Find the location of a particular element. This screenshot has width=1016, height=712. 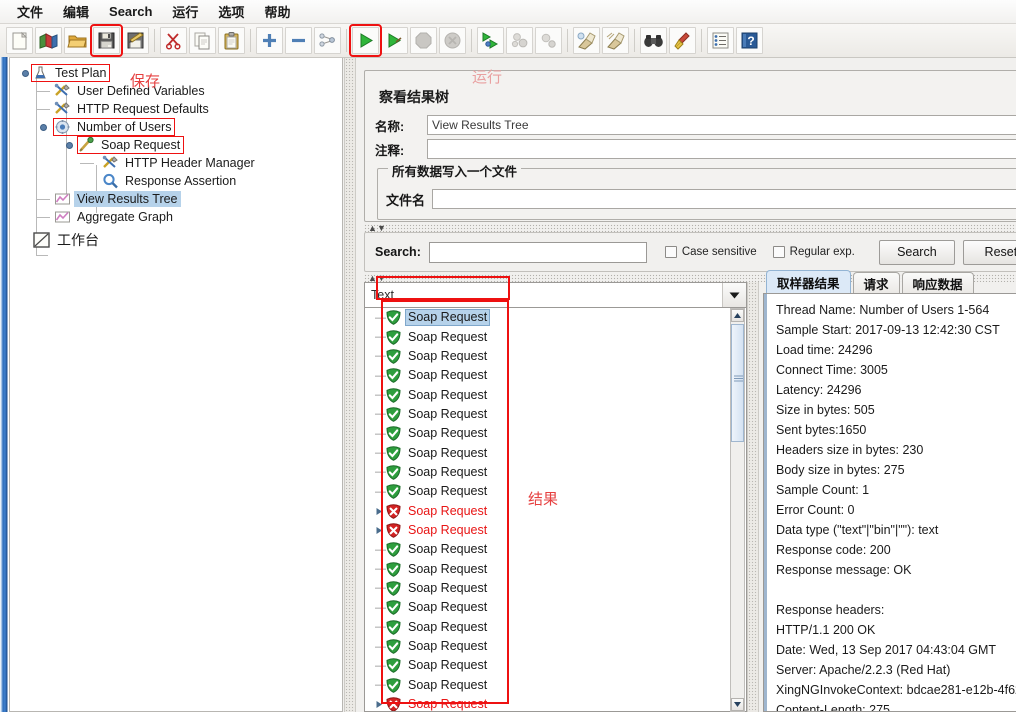

name-input is located at coordinates (721, 125).